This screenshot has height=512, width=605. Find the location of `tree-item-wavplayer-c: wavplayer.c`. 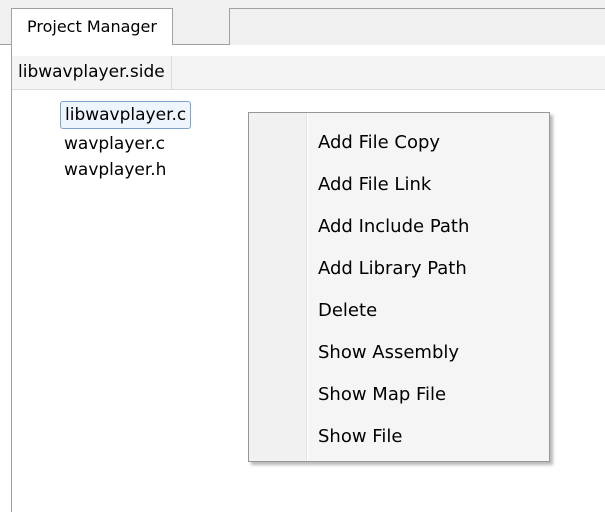

tree-item-wavplayer-c: wavplayer.c is located at coordinates (114, 144).